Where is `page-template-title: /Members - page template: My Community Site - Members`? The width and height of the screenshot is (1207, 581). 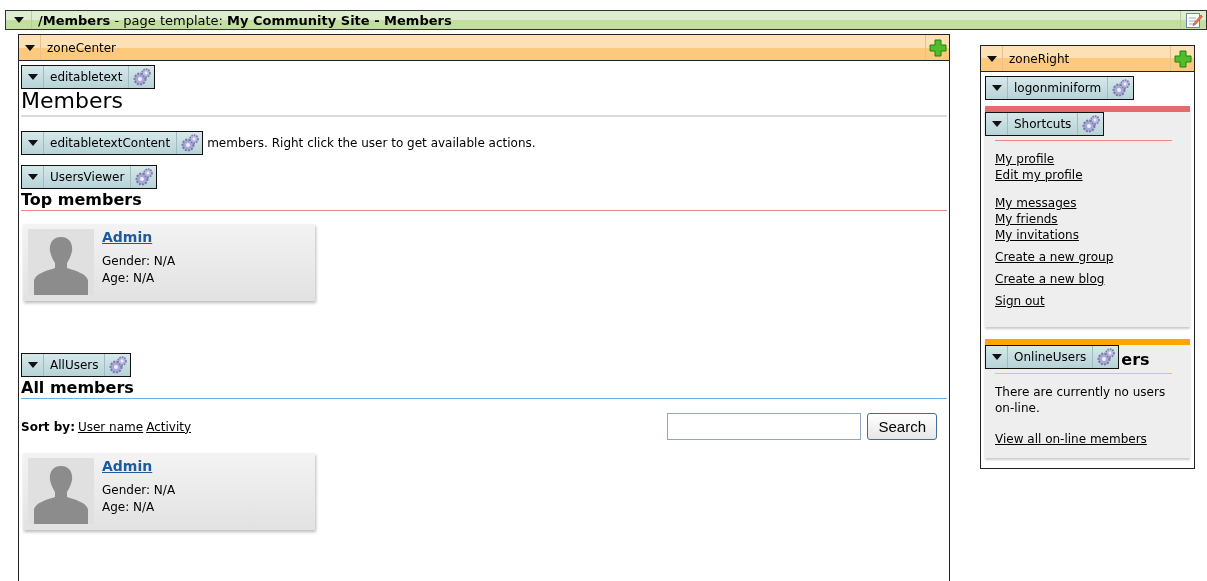
page-template-title: /Members - page template: My Community Site - Members is located at coordinates (245, 20).